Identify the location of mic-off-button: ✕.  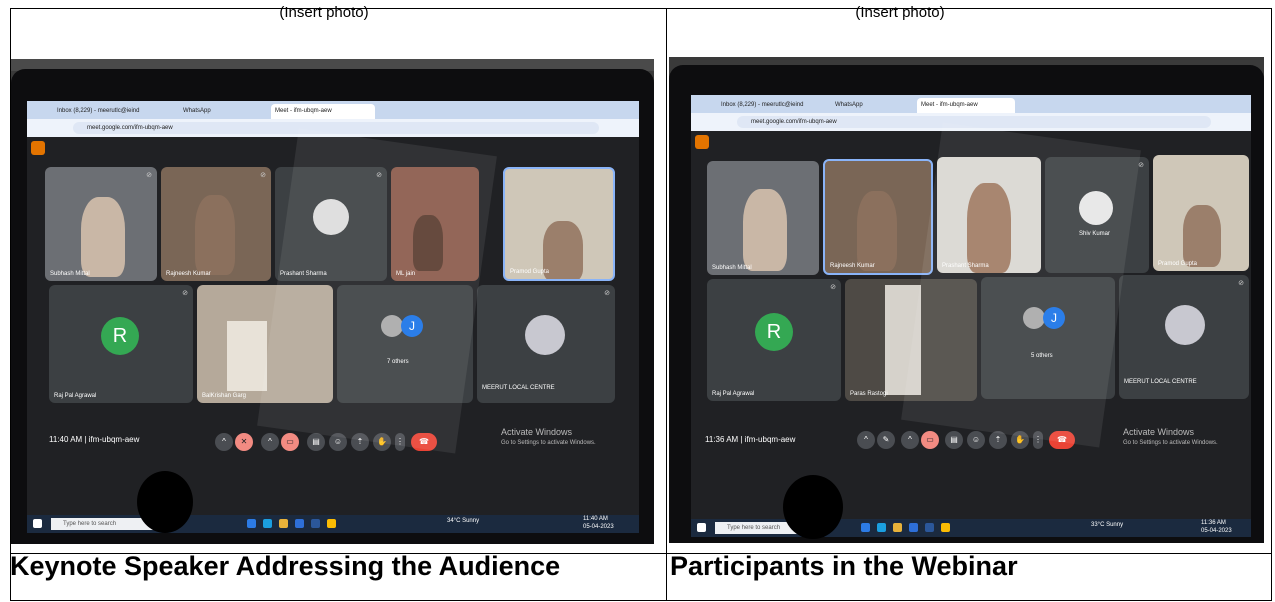
(244, 442).